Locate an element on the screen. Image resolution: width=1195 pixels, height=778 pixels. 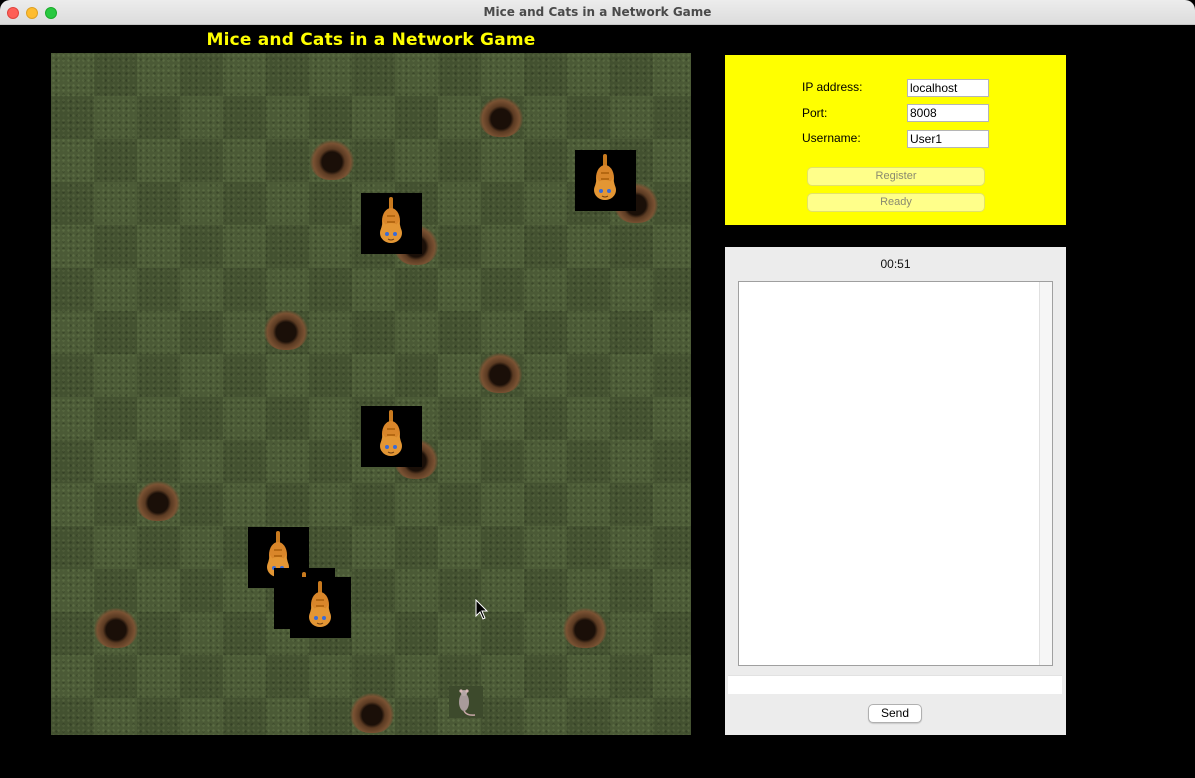
chat-message-input is located at coordinates (895, 684).